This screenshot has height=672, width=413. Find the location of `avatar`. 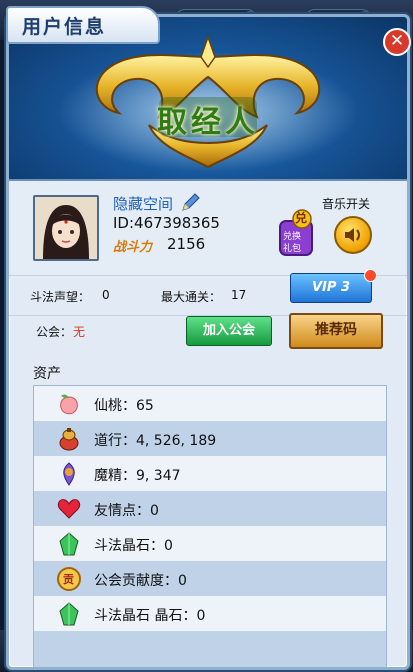

avatar is located at coordinates (66, 228).